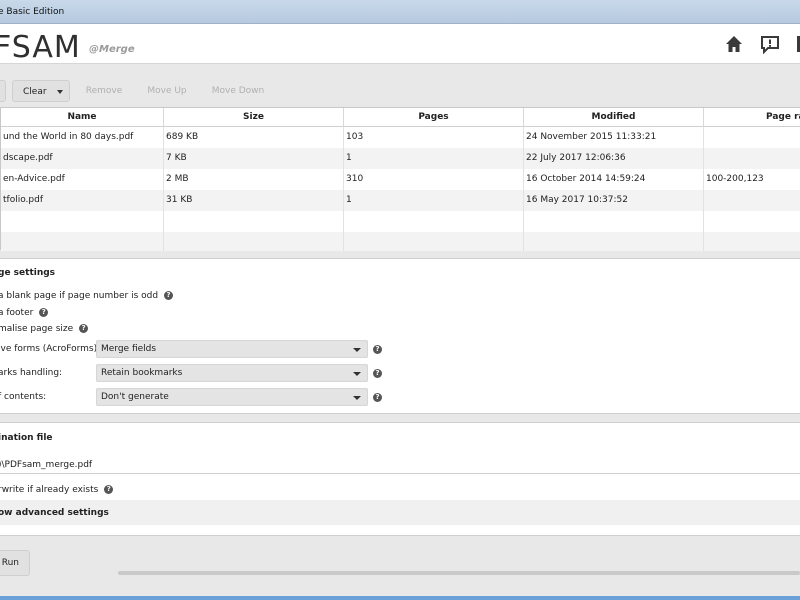 The height and width of the screenshot is (600, 800). What do you see at coordinates (31, 373) in the screenshot?
I see `bookmarks-label: arks handling:` at bounding box center [31, 373].